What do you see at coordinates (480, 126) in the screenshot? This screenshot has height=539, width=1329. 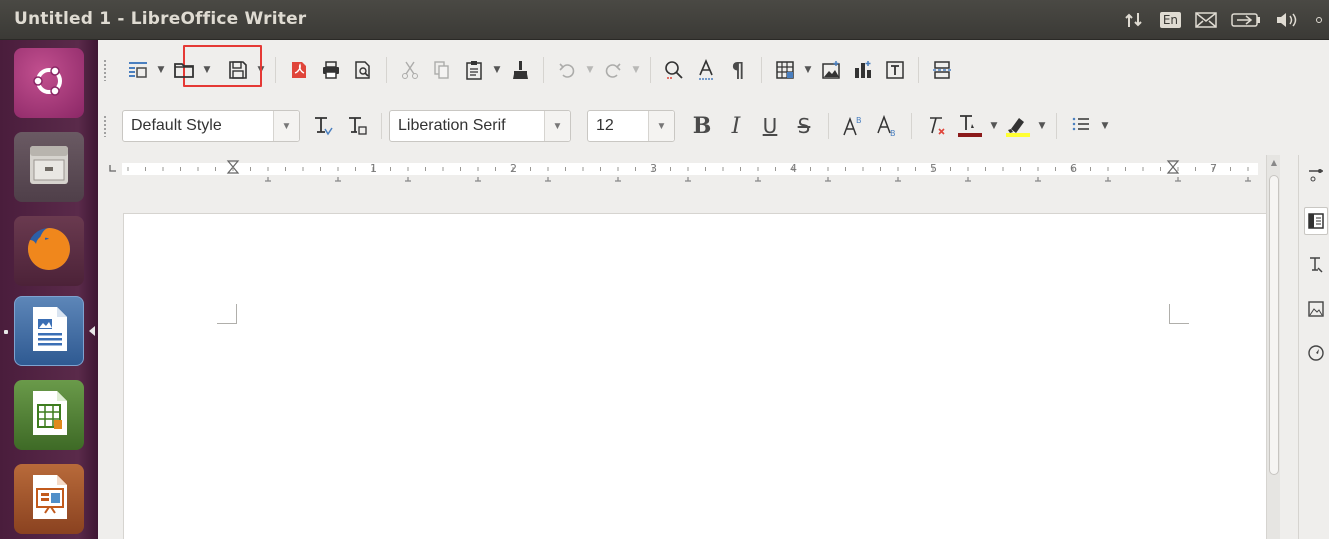 I see `font-name-combo: Liberation Serif ▼` at bounding box center [480, 126].